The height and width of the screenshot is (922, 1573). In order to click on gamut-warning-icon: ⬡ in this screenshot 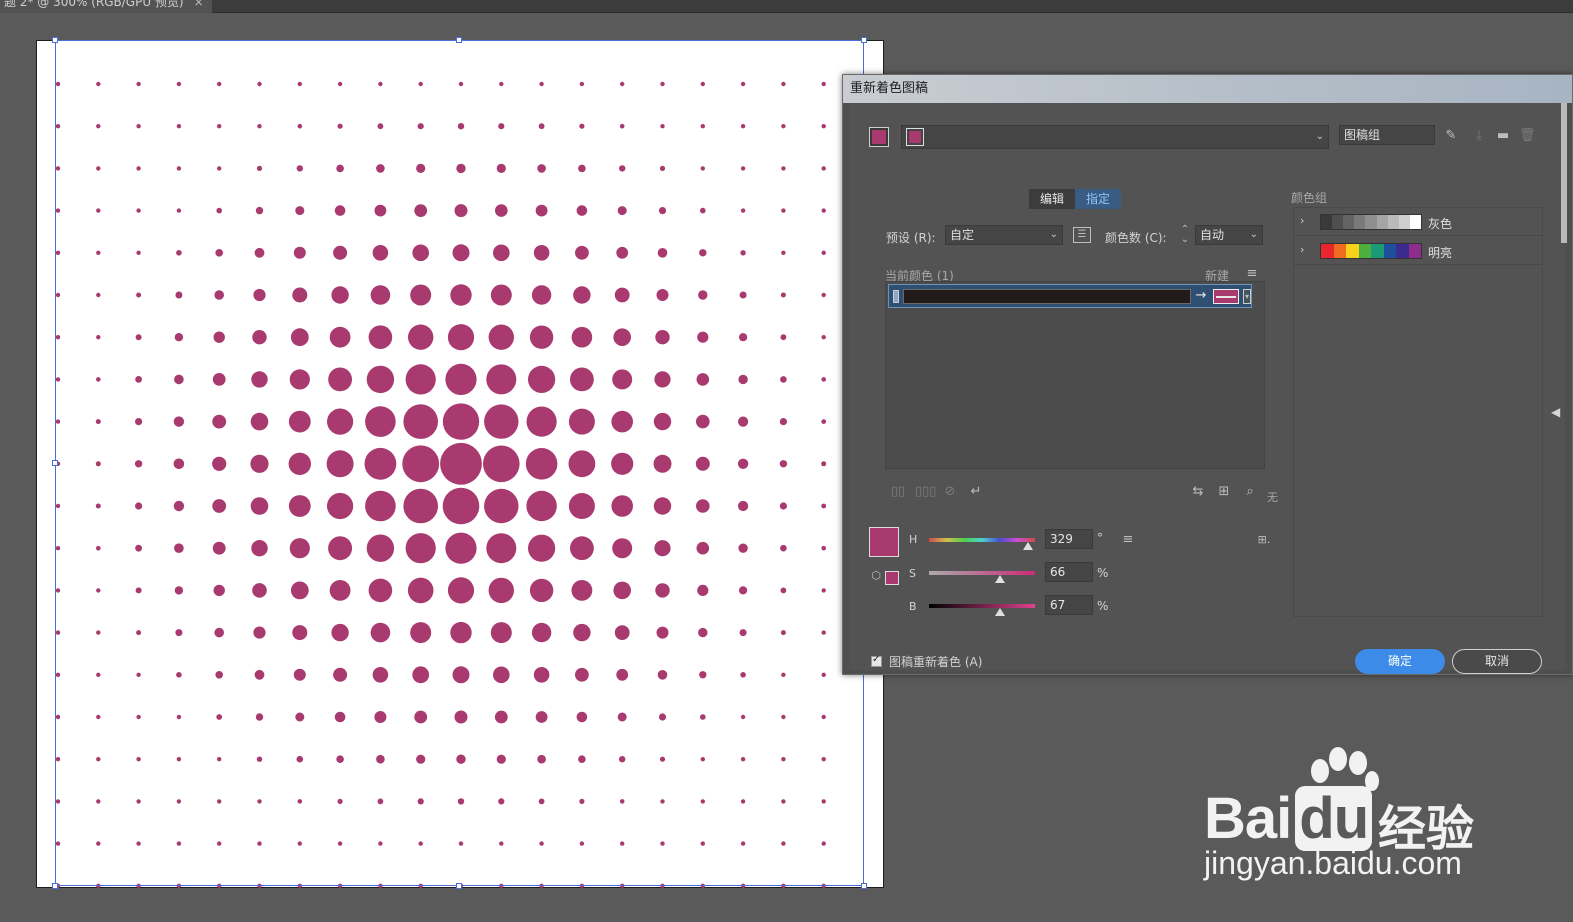, I will do `click(876, 576)`.